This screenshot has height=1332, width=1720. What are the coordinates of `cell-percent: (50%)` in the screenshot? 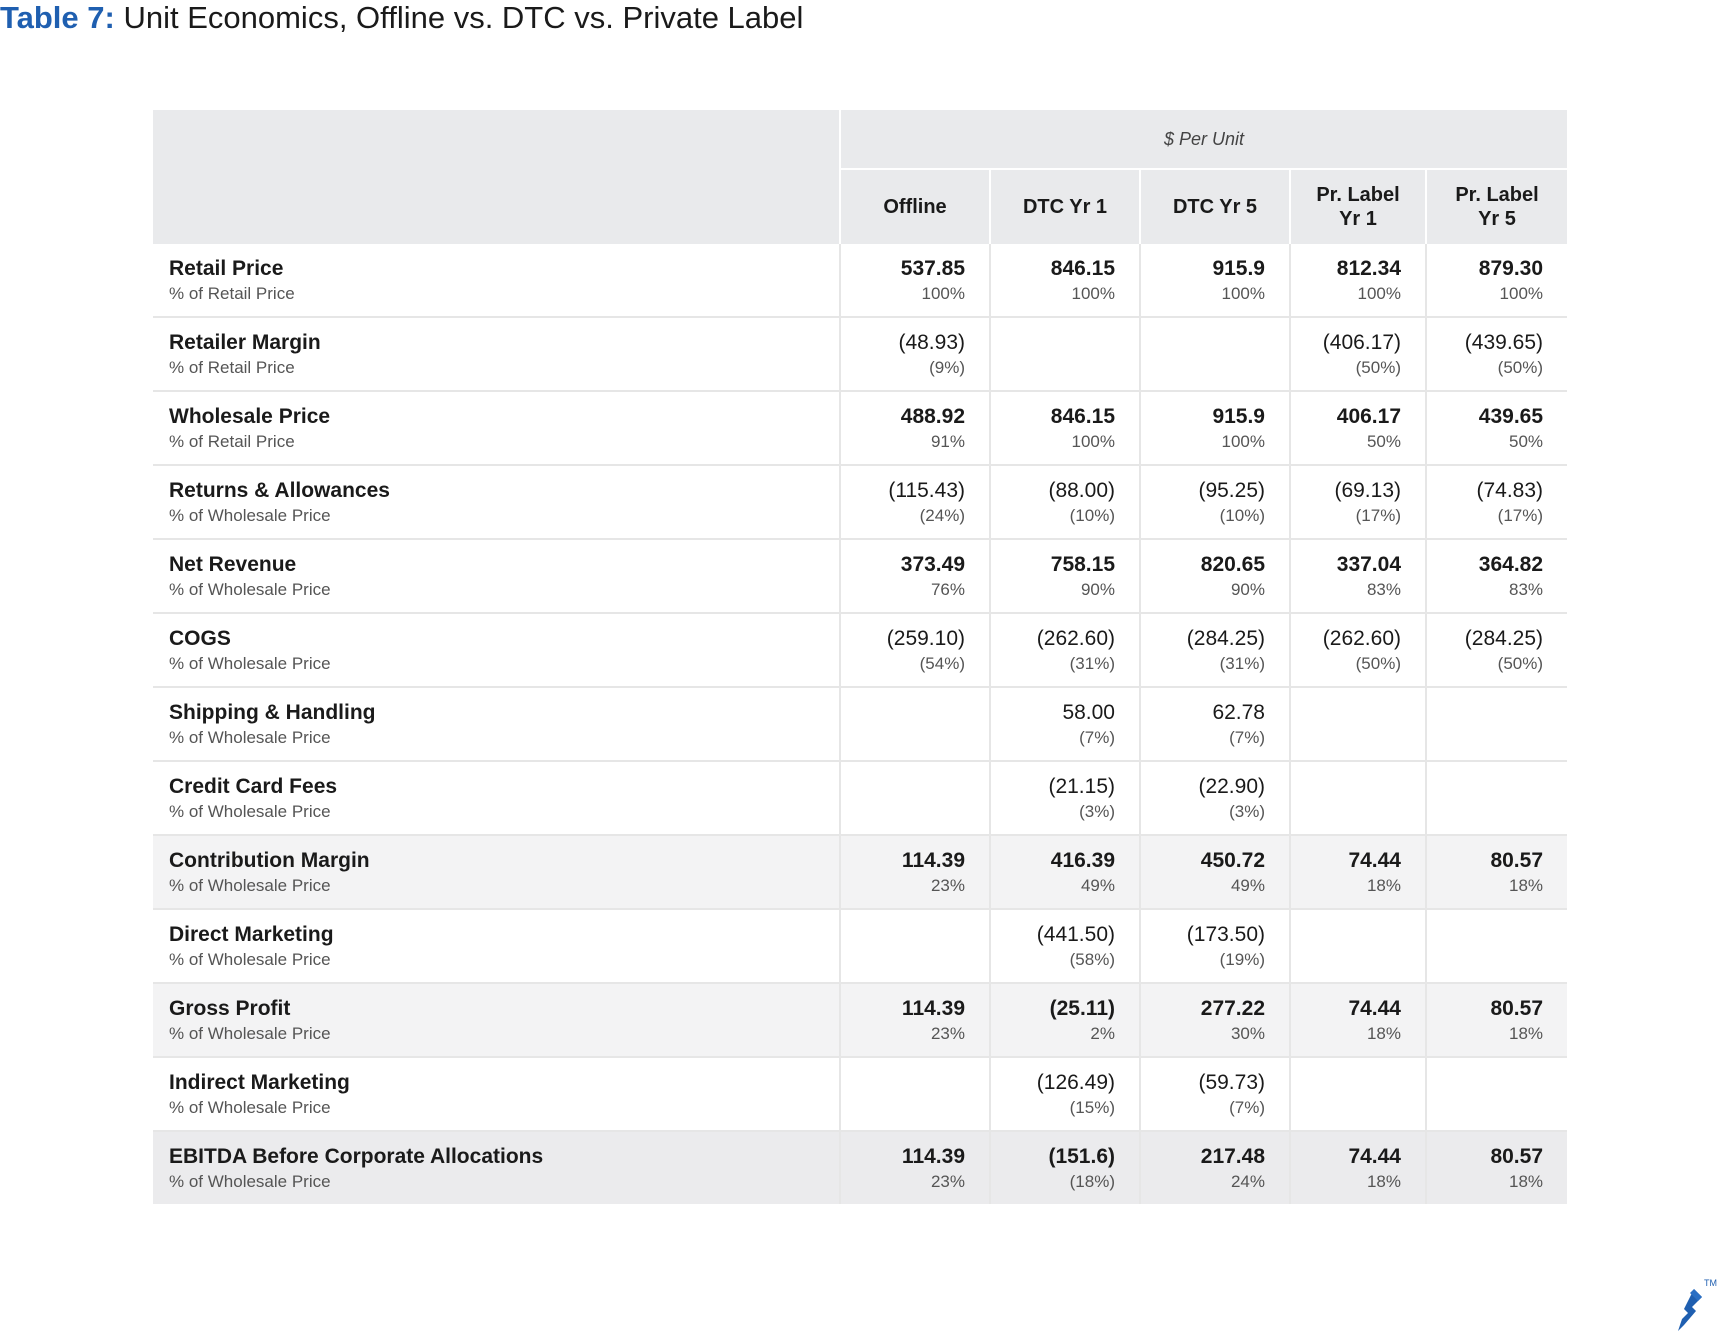 It's located at (1378, 367).